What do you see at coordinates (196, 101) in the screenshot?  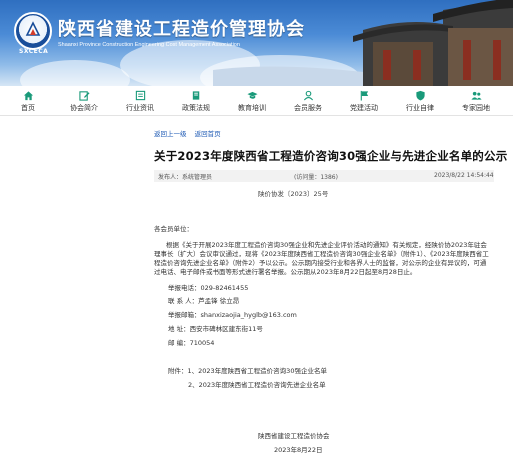 I see `nav-item-policy: 政策法规` at bounding box center [196, 101].